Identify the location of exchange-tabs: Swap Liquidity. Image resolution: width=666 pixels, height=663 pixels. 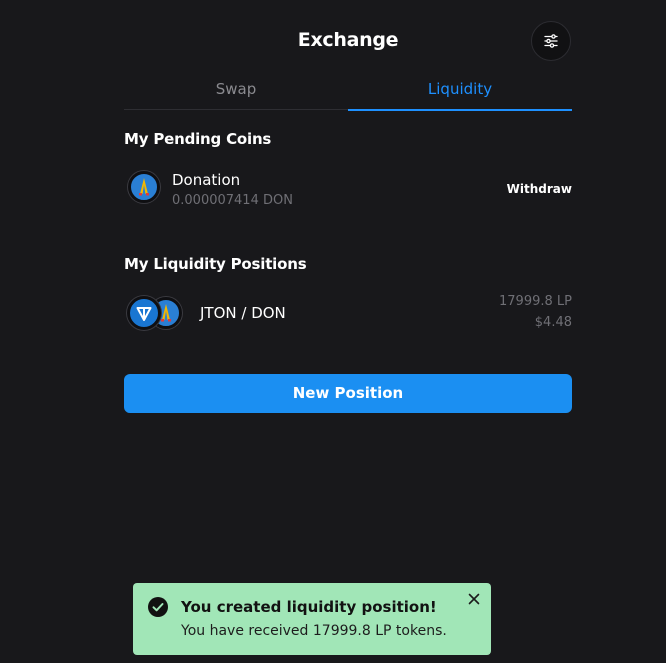
(348, 92).